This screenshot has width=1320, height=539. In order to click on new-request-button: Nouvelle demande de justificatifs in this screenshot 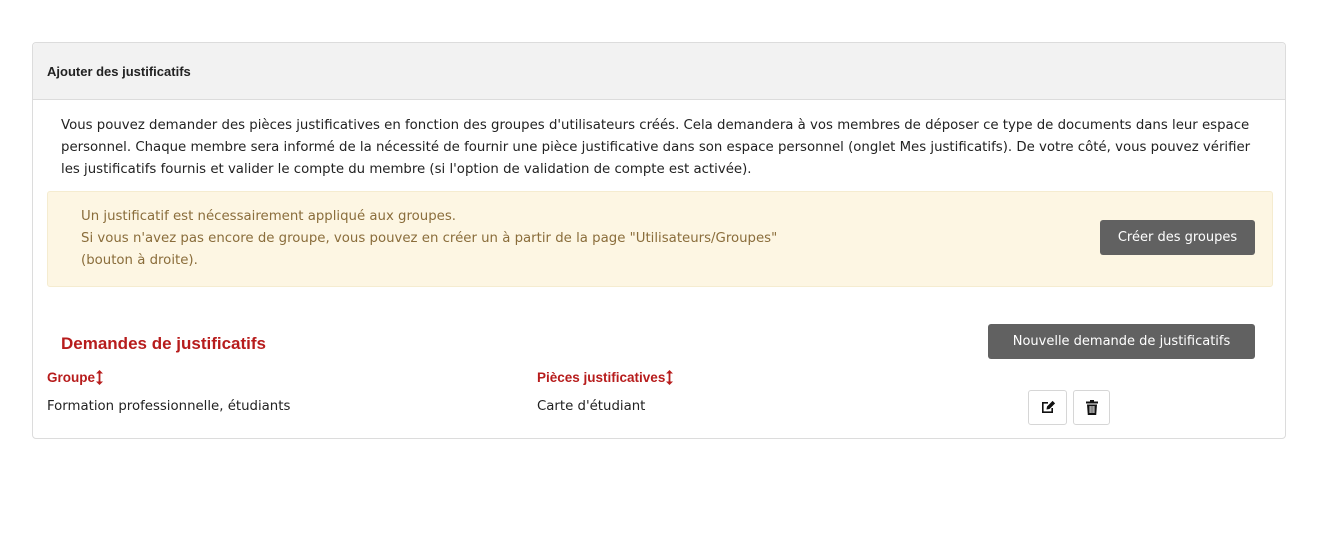, I will do `click(1121, 341)`.